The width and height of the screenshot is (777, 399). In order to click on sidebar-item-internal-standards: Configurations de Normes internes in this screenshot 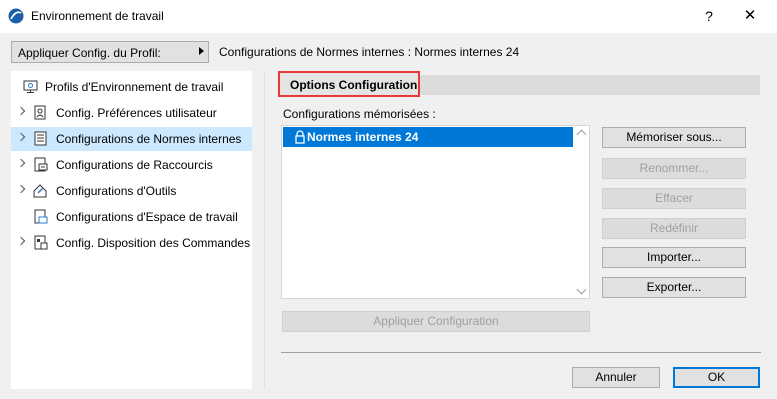, I will do `click(131, 139)`.